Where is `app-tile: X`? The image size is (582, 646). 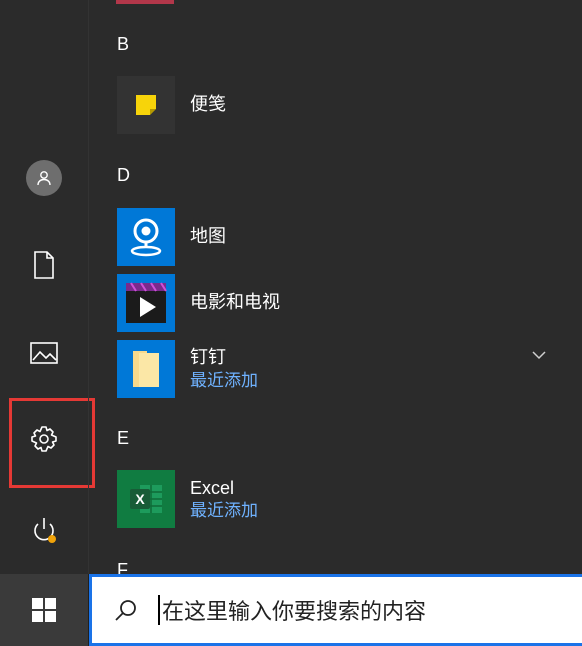
app-tile: X is located at coordinates (146, 499).